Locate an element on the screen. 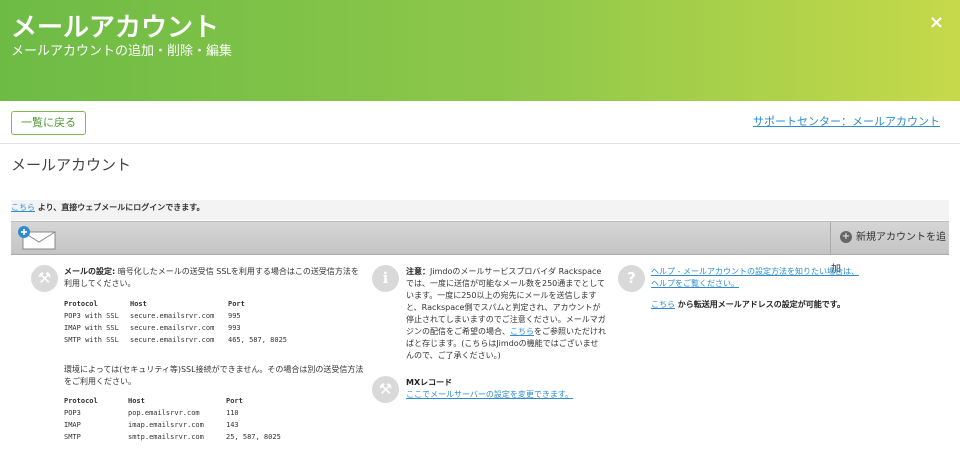  help-link: ヘルプ - メールアカウントの設定方法を知りたい場合は、ヘルプをご覧ください。 is located at coordinates (755, 277).